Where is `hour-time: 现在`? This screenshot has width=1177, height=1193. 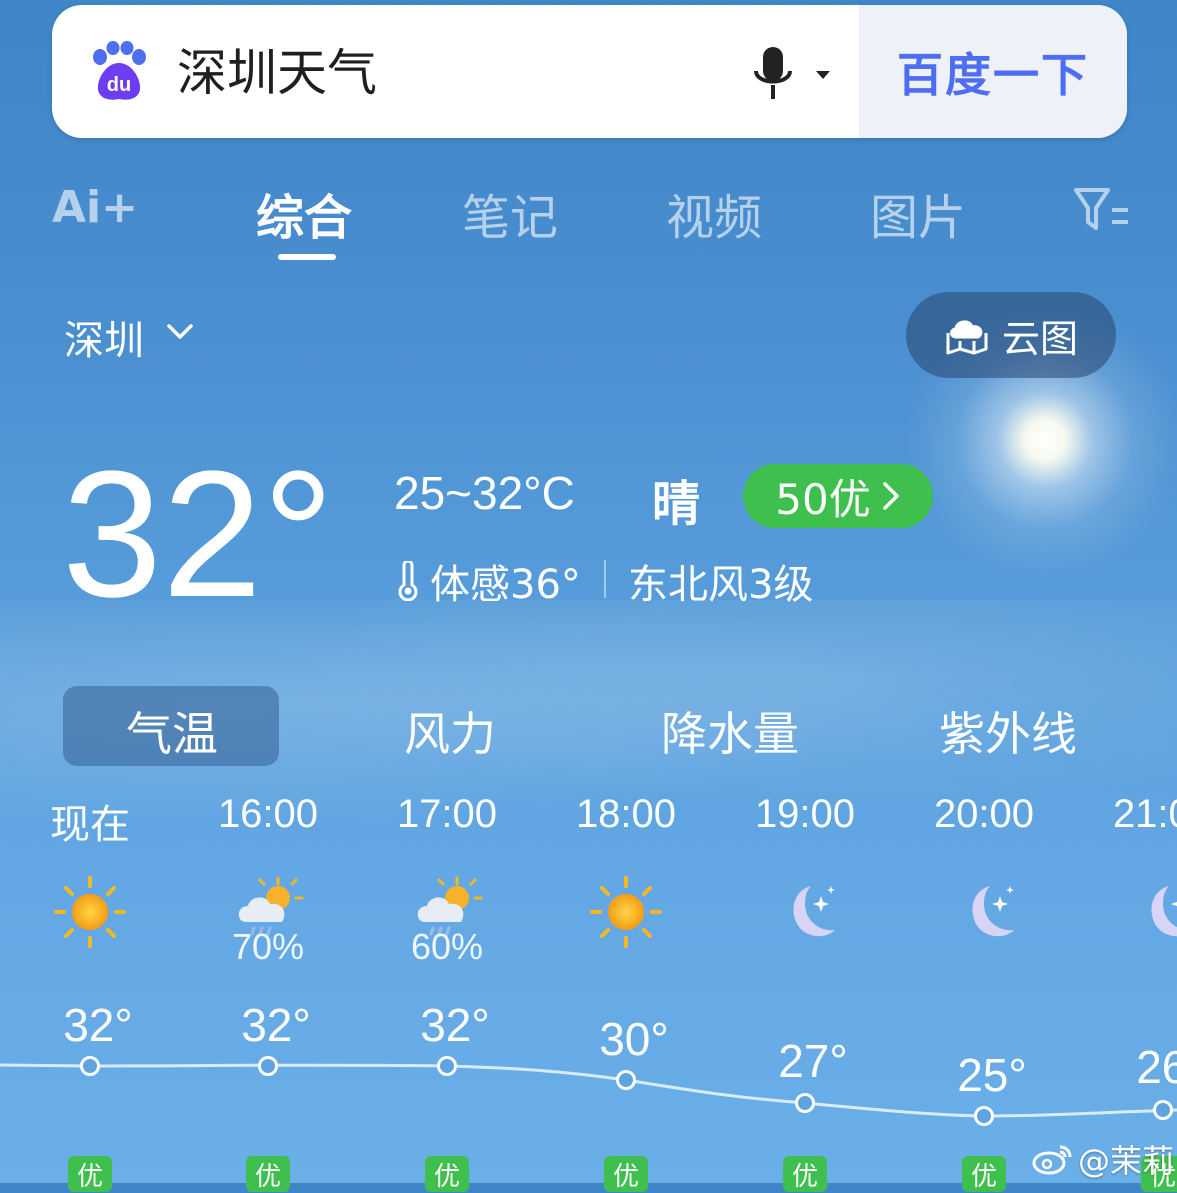
hour-time: 现在 is located at coordinates (90, 825).